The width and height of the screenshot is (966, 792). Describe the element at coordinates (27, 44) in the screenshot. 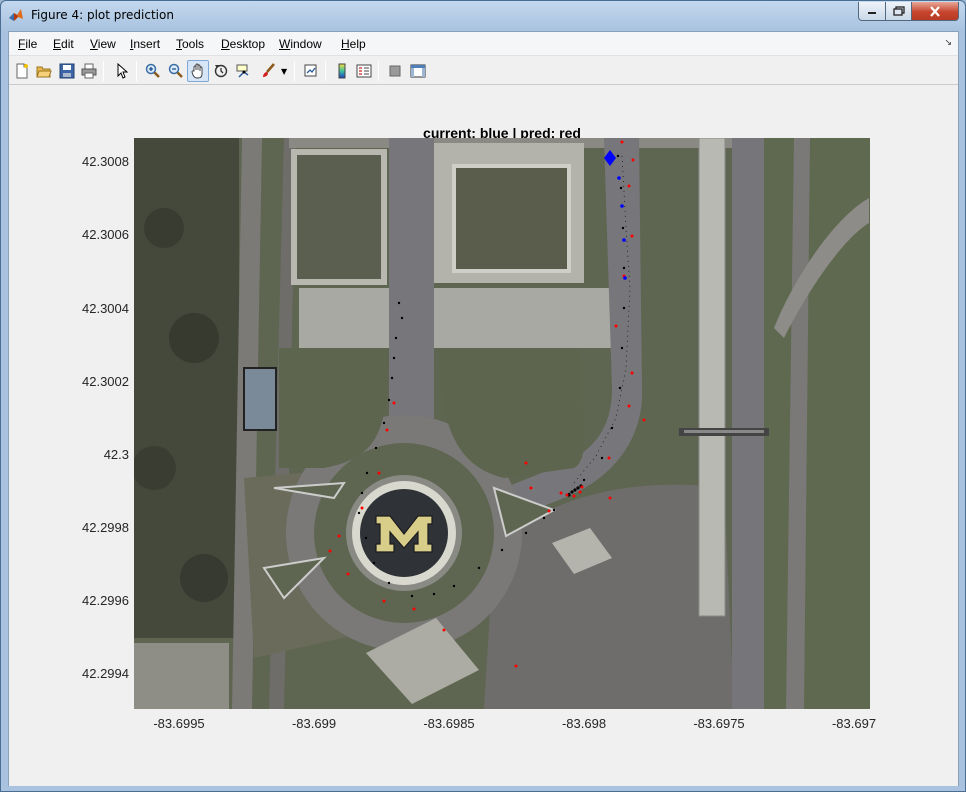

I see `menu-file: File` at that location.